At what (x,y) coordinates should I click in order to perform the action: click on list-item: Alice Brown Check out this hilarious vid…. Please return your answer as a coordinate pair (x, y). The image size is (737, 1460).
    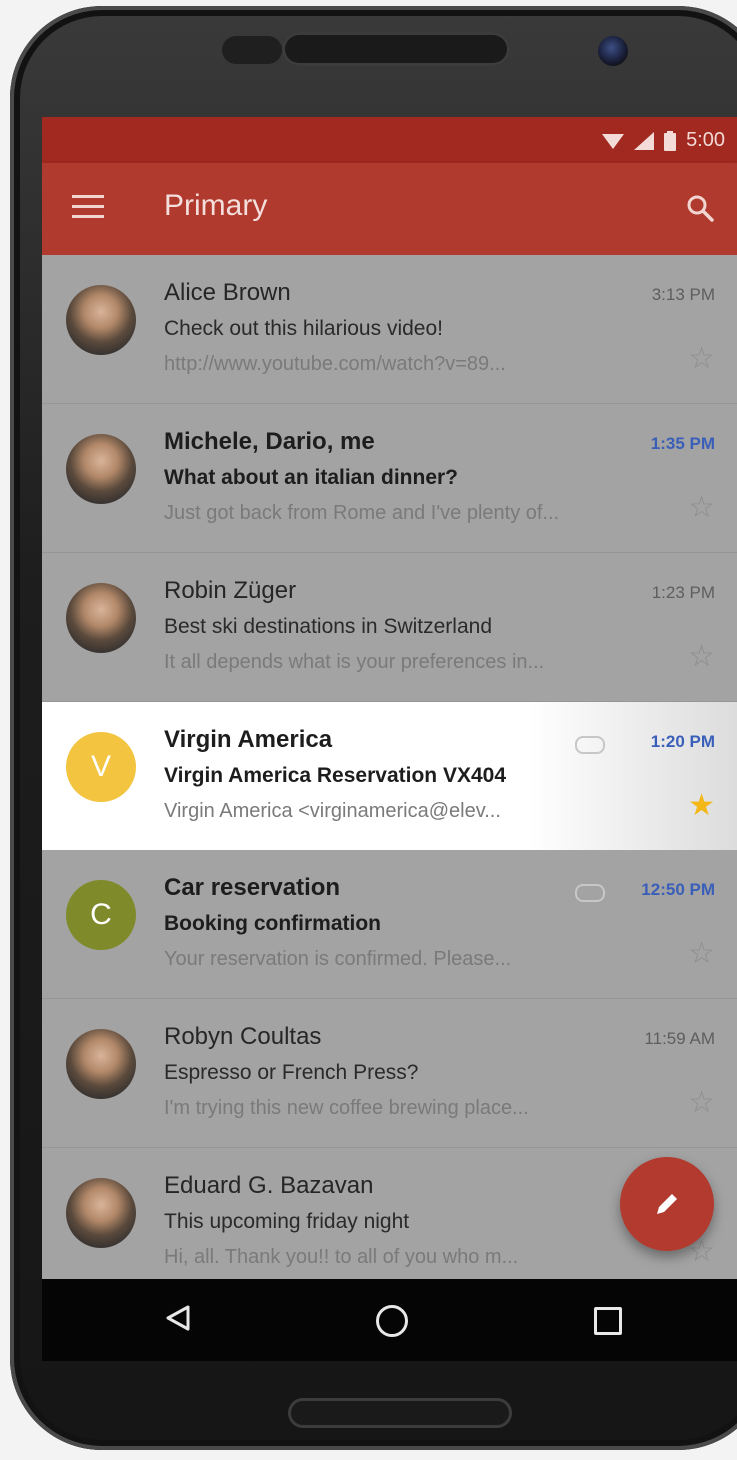
    Looking at the image, I should click on (389, 329).